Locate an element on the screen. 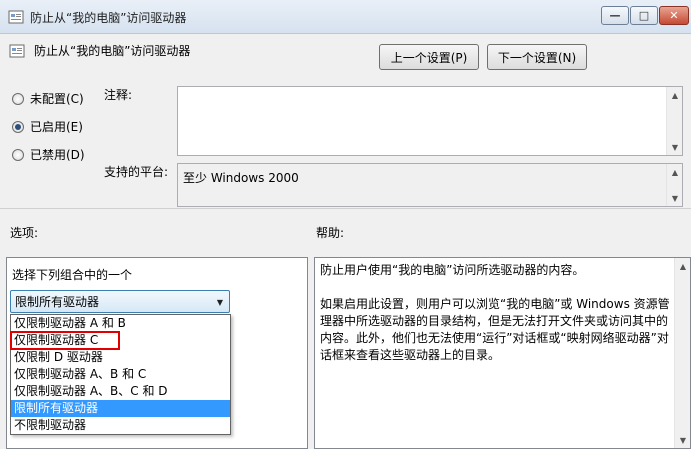 The width and height of the screenshot is (691, 449). radio-label: 已启用(E) is located at coordinates (56, 127).